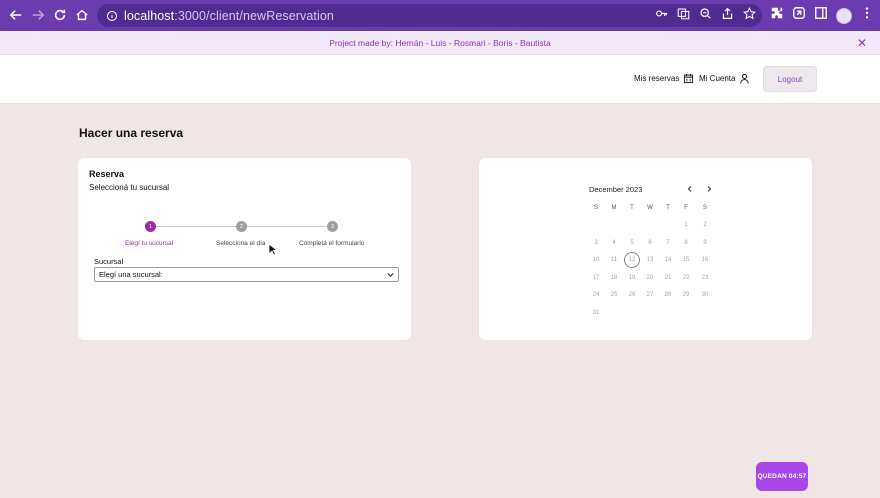 The image size is (880, 498). What do you see at coordinates (241, 243) in the screenshot?
I see `step-2-label: Selecciona el día` at bounding box center [241, 243].